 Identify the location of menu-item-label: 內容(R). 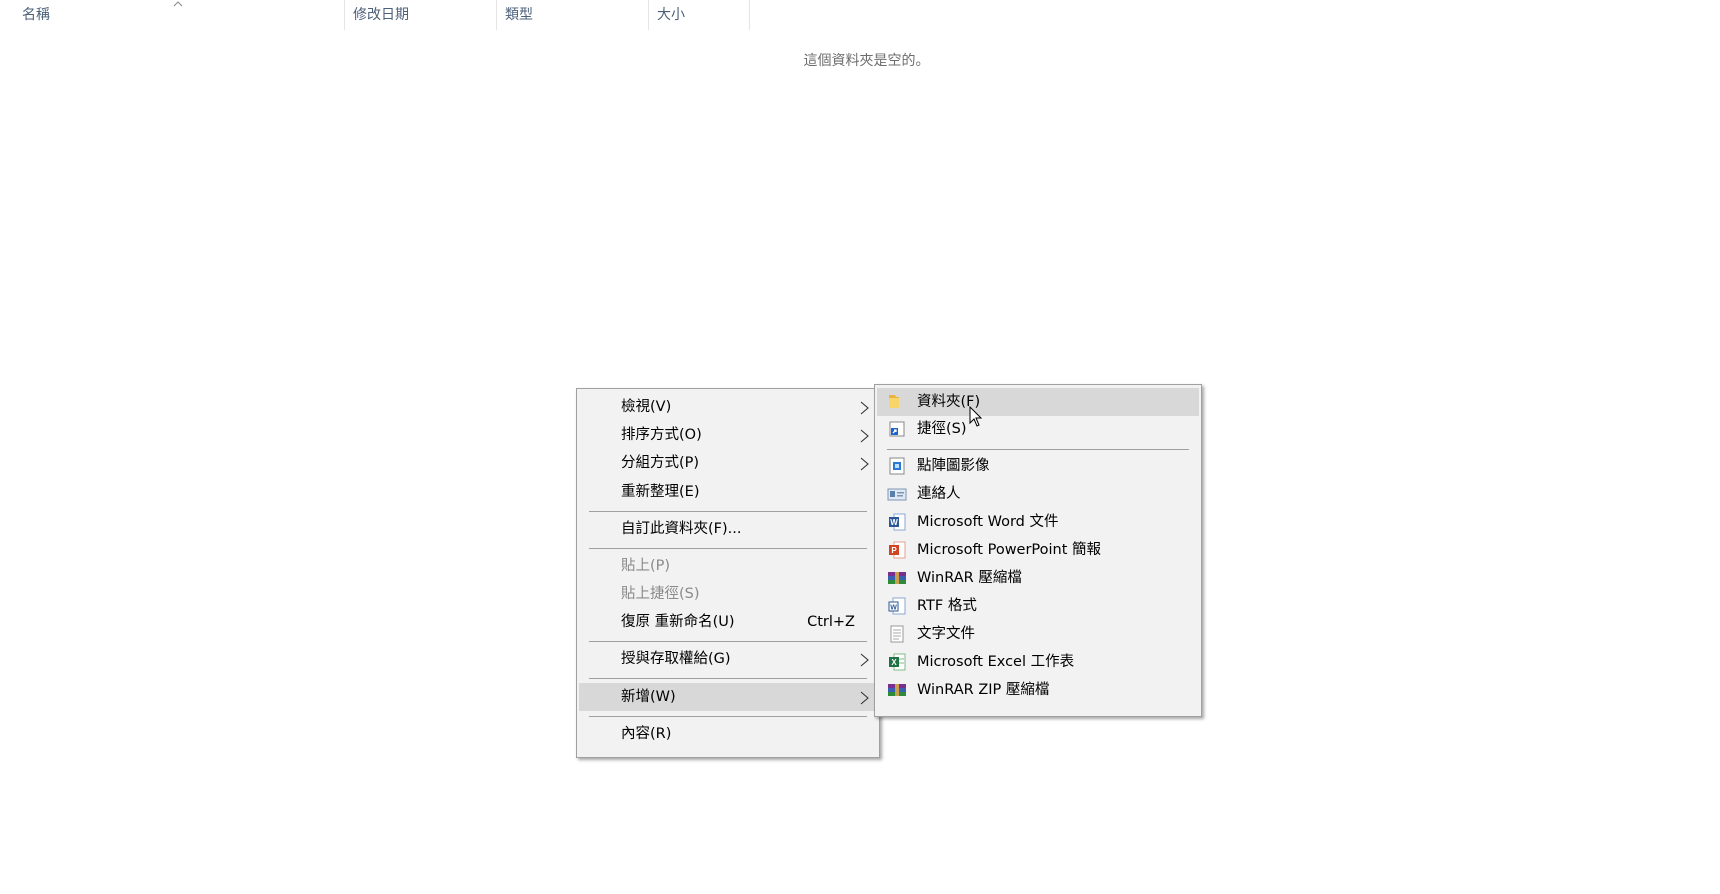
(646, 734).